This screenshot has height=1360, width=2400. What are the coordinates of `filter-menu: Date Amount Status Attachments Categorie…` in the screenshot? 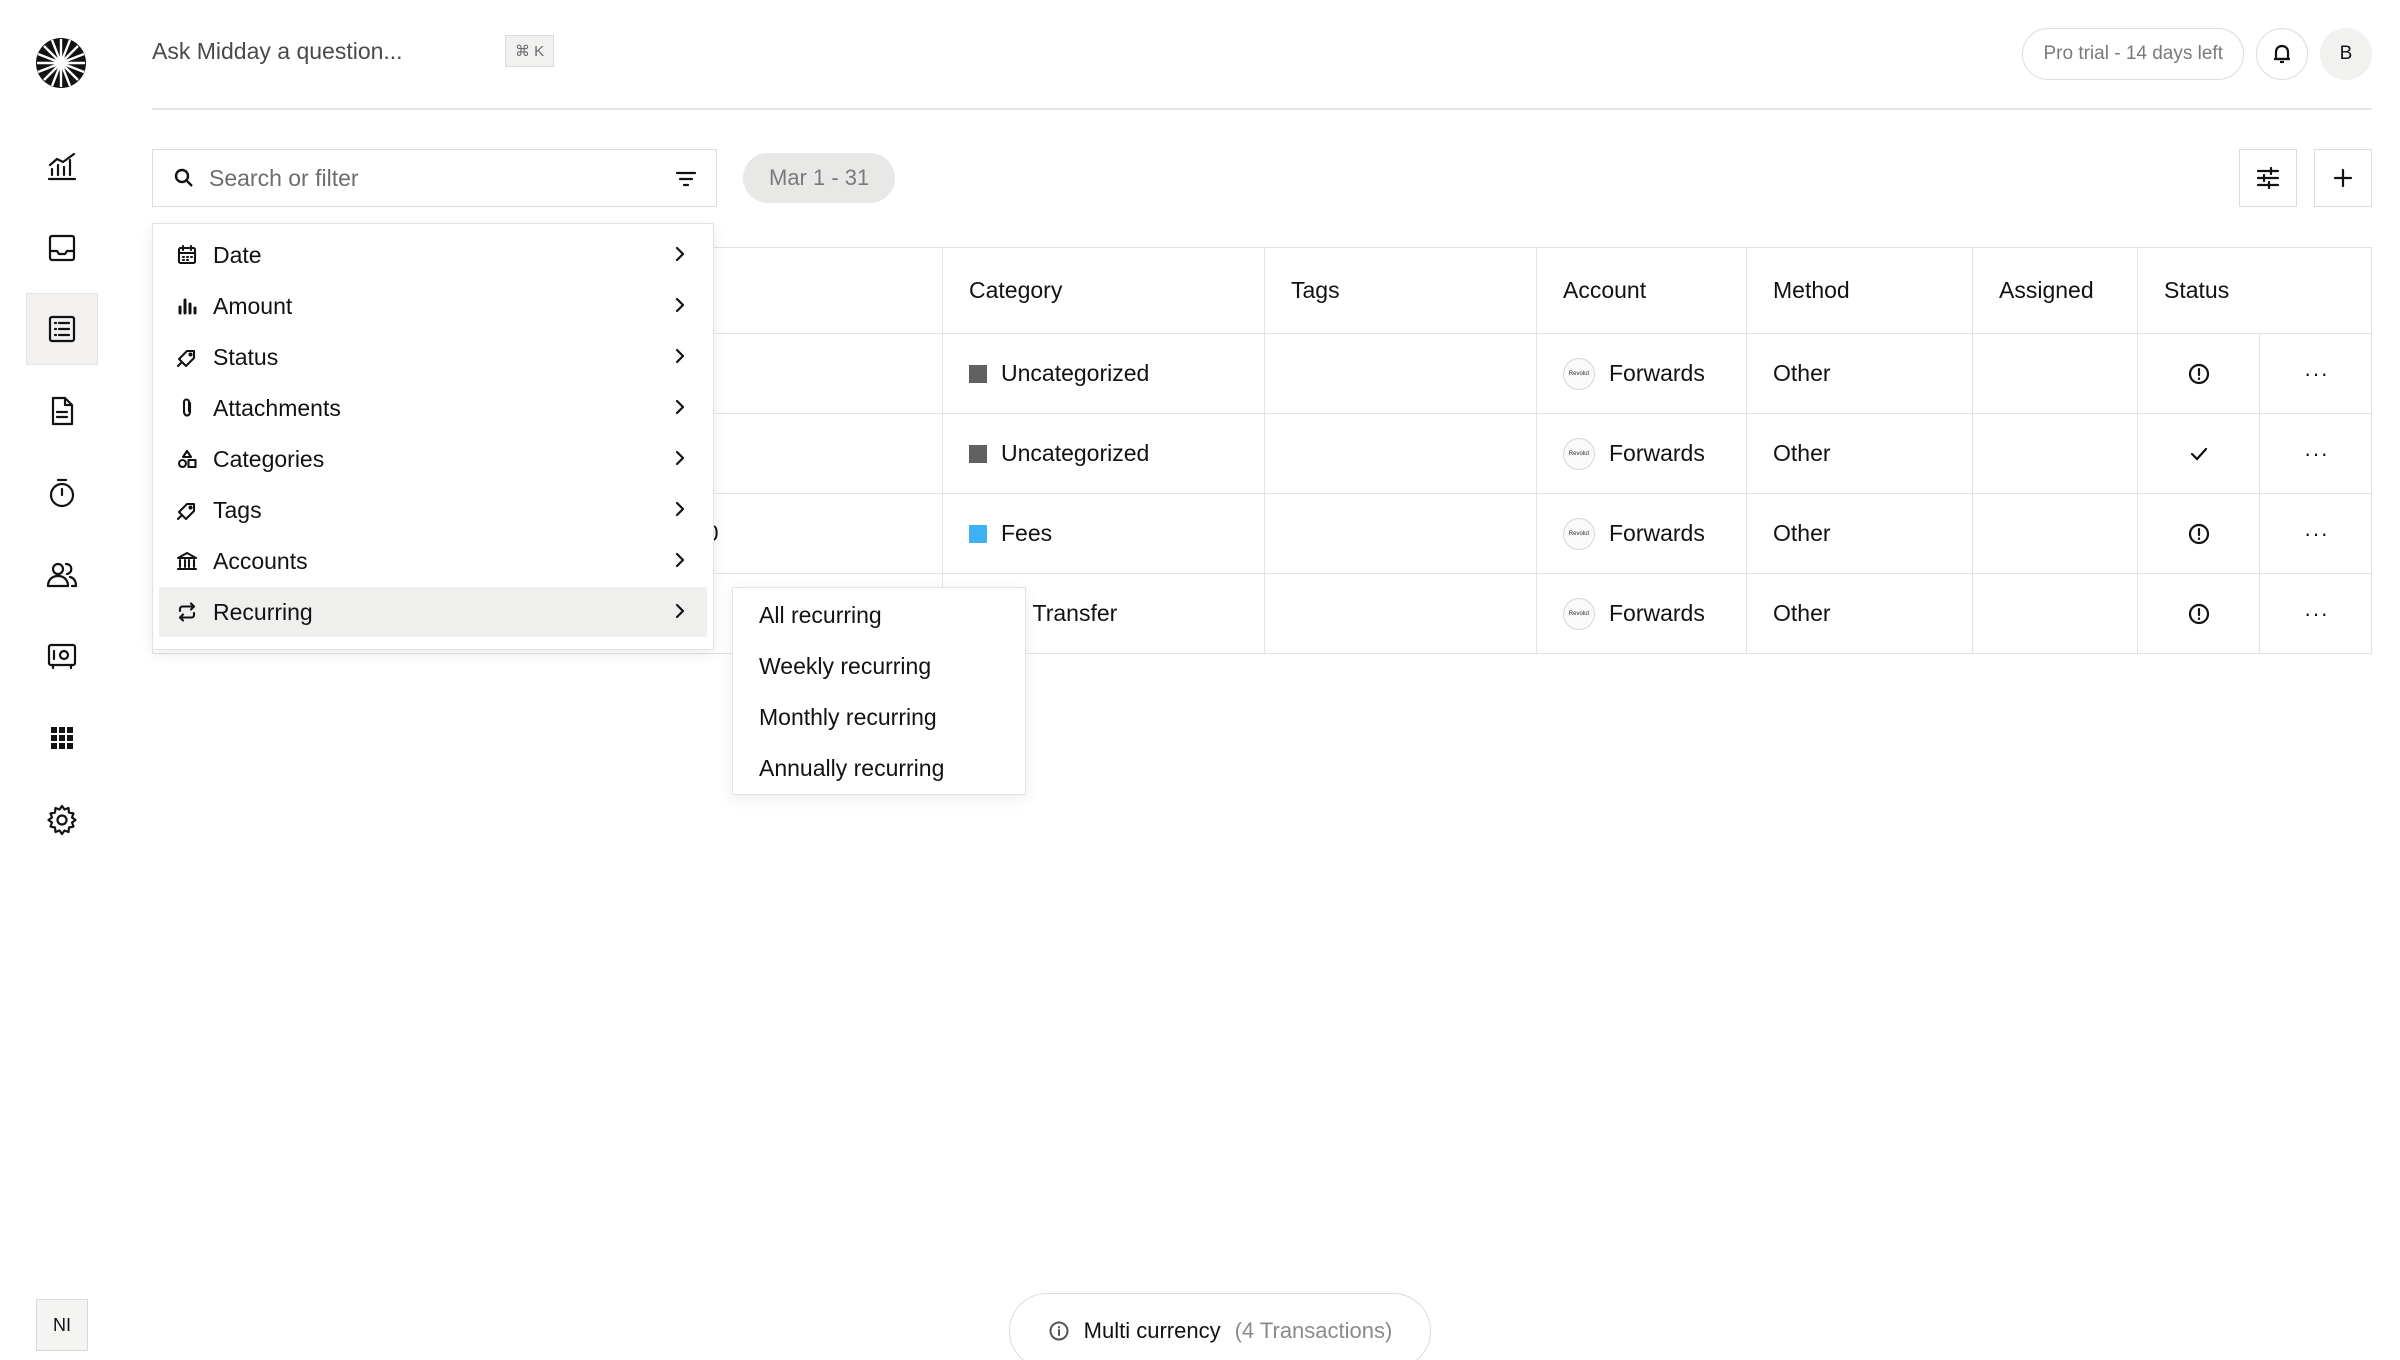 It's located at (433, 436).